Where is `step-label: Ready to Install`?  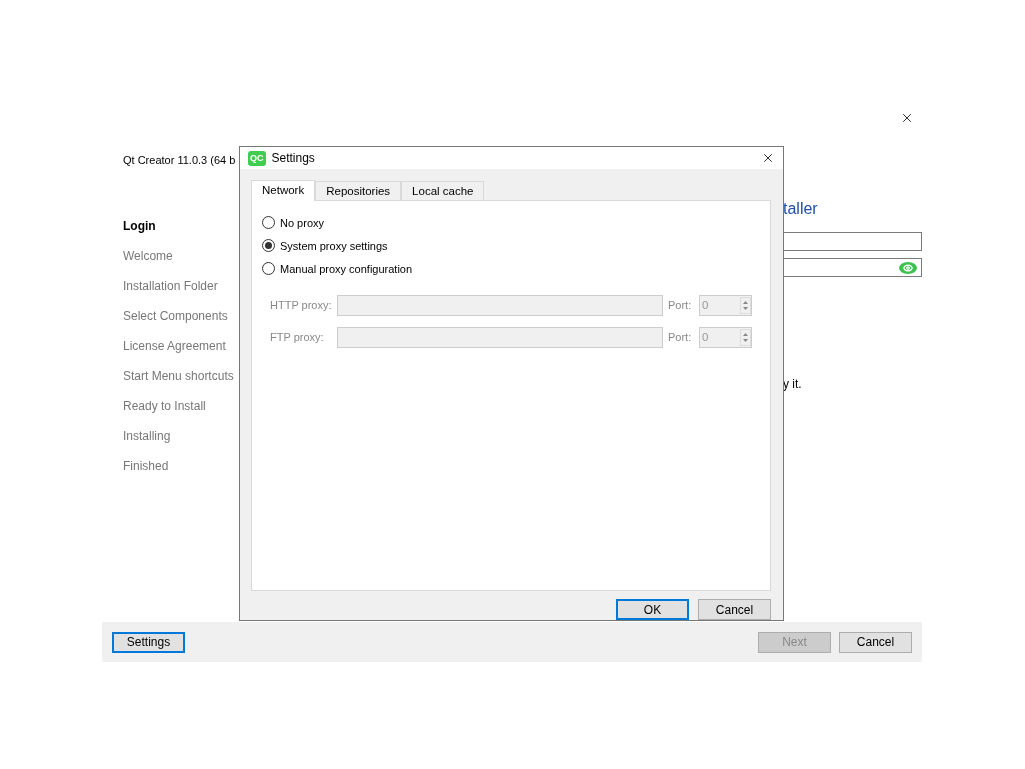
step-label: Ready to Install is located at coordinates (164, 406).